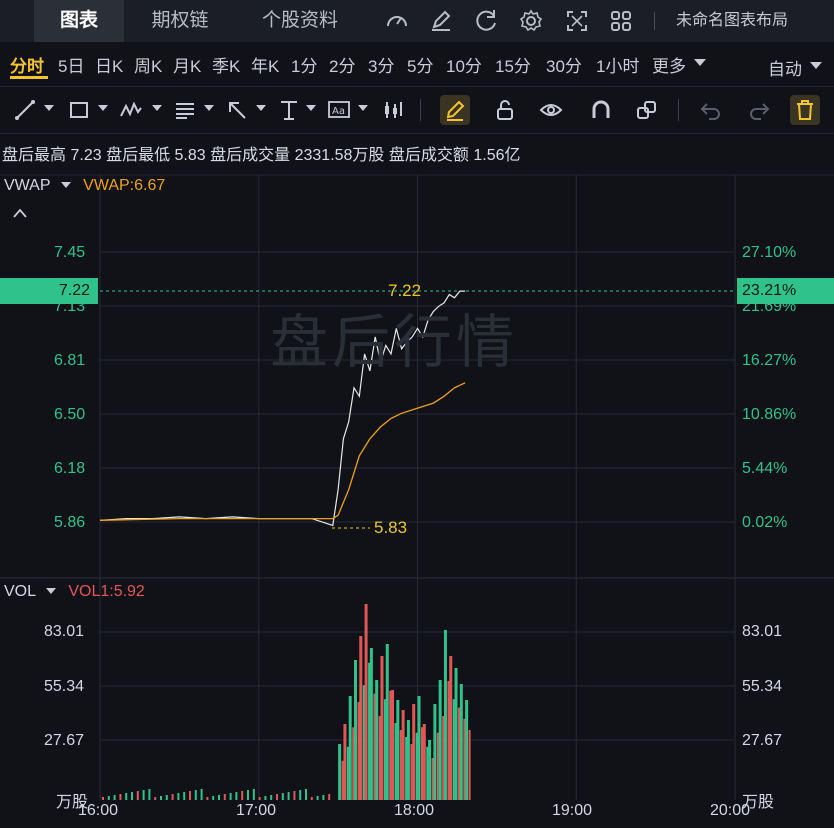 Image resolution: width=834 pixels, height=828 pixels. Describe the element at coordinates (391, 527) in the screenshot. I see `low-annotation: 5.83` at that location.